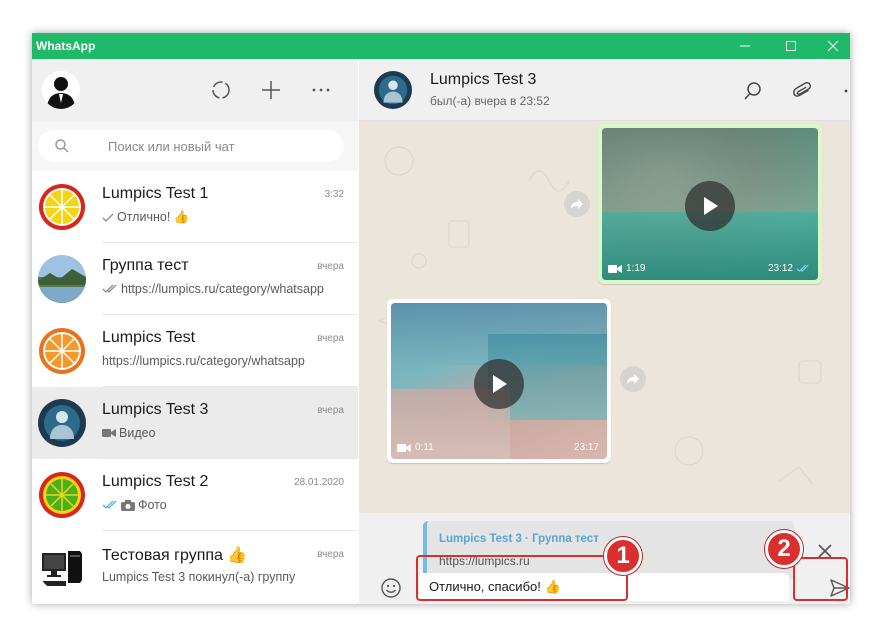 The image size is (883, 636). I want to click on conversation-menu-button, so click(844, 91).